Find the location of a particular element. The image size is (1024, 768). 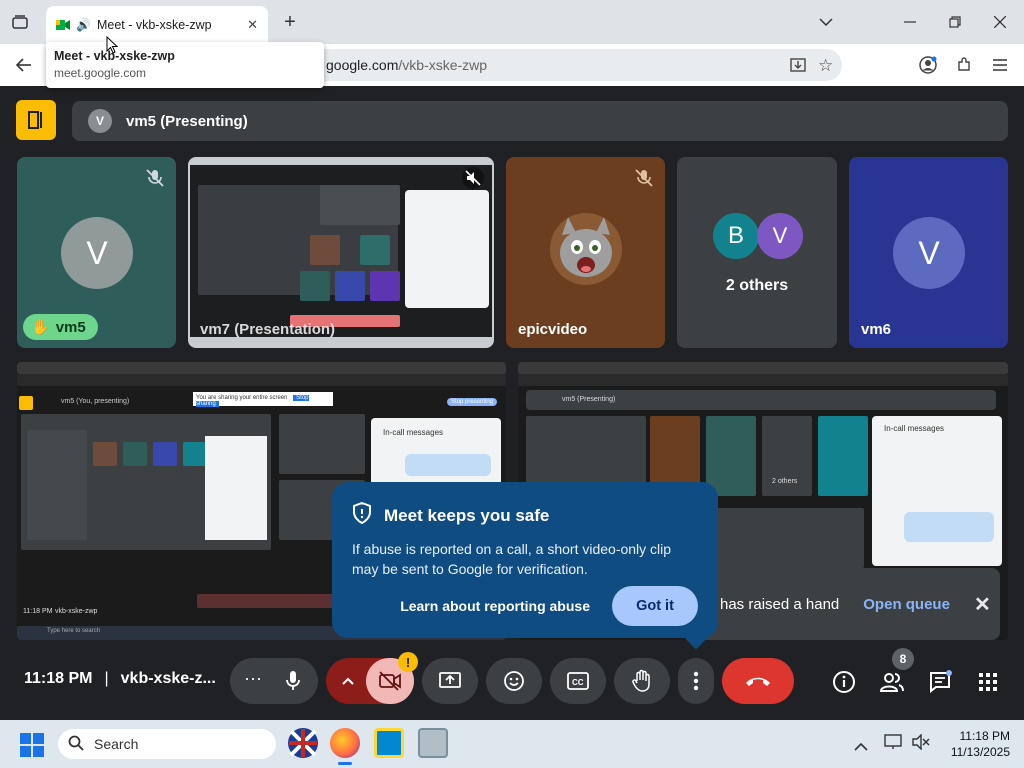

more-vert-icon is located at coordinates (696, 681).